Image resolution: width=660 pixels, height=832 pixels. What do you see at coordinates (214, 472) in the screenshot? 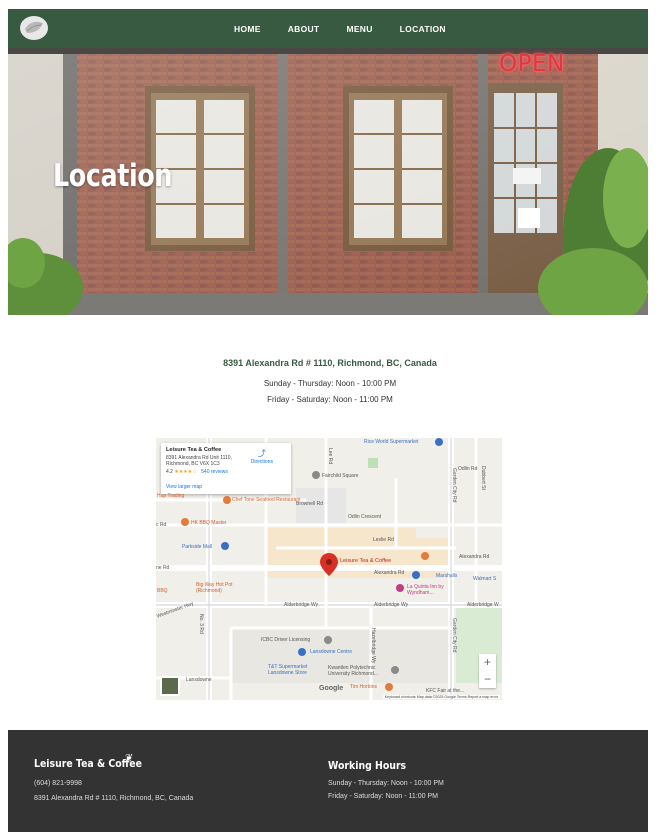
I see `reviews-link: 540 reviews` at bounding box center [214, 472].